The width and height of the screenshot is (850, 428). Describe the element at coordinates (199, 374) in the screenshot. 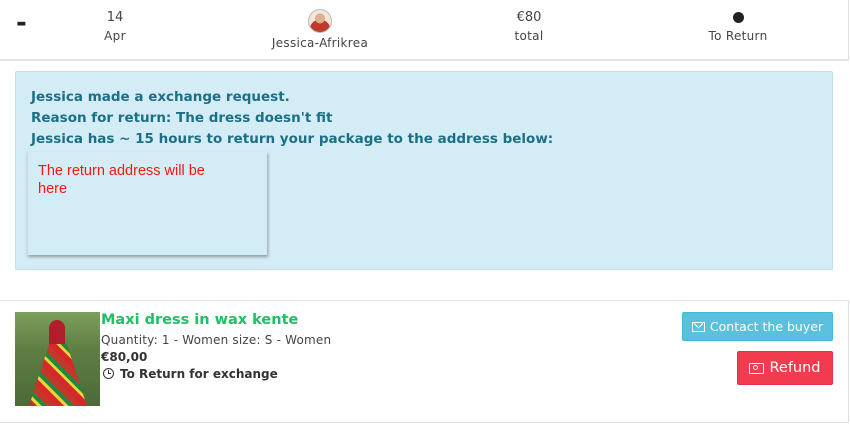

I see `product-status-label: To Return for exchange` at that location.